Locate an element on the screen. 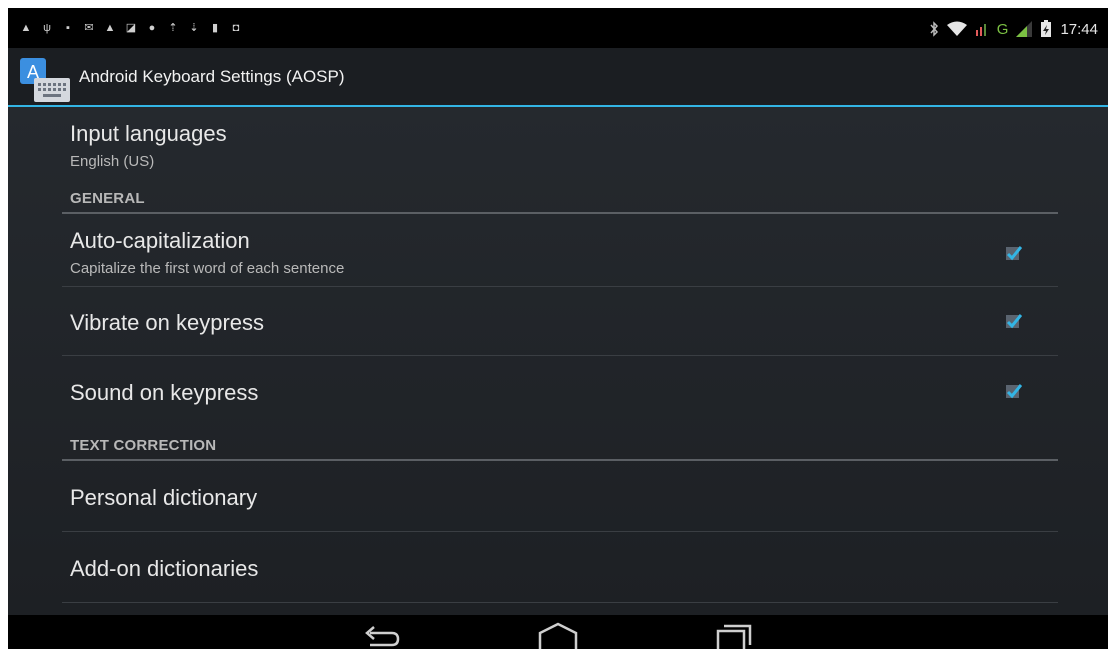 This screenshot has width=1108, height=649. sound-checkbox is located at coordinates (1014, 391).